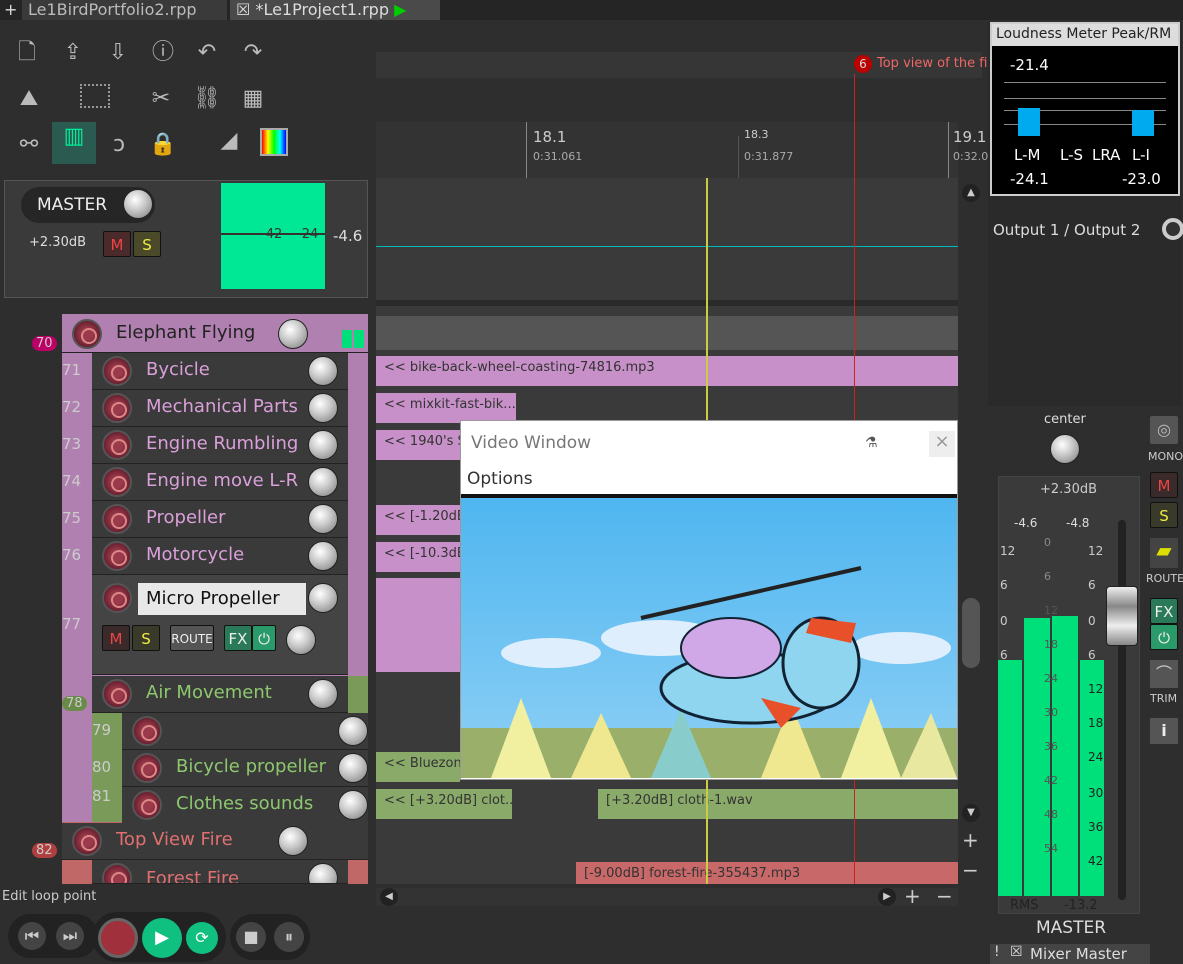 This screenshot has height=964, width=1183. Describe the element at coordinates (1016, 952) in the screenshot. I see `mixer-tab-close-icon: ☒` at that location.